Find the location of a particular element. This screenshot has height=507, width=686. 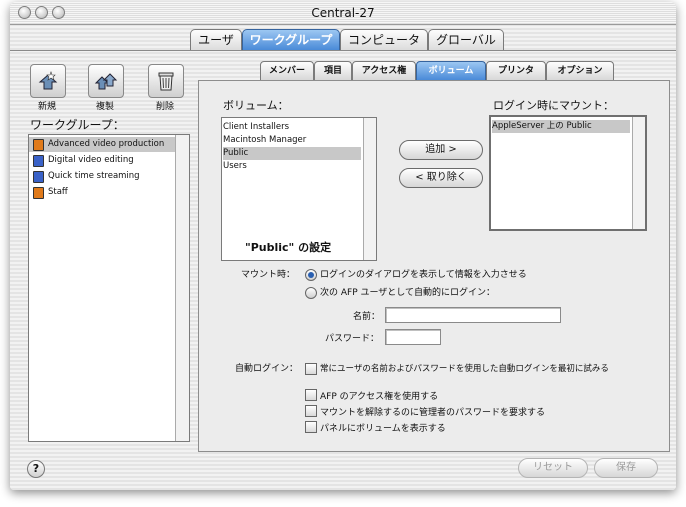

tab-printers: プリンタ is located at coordinates (516, 70).